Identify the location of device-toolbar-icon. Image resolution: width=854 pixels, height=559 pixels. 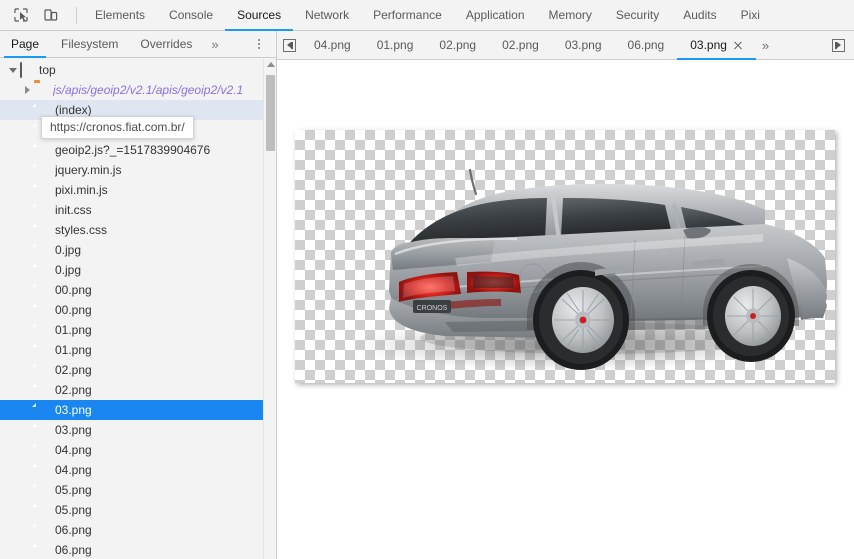
(51, 15).